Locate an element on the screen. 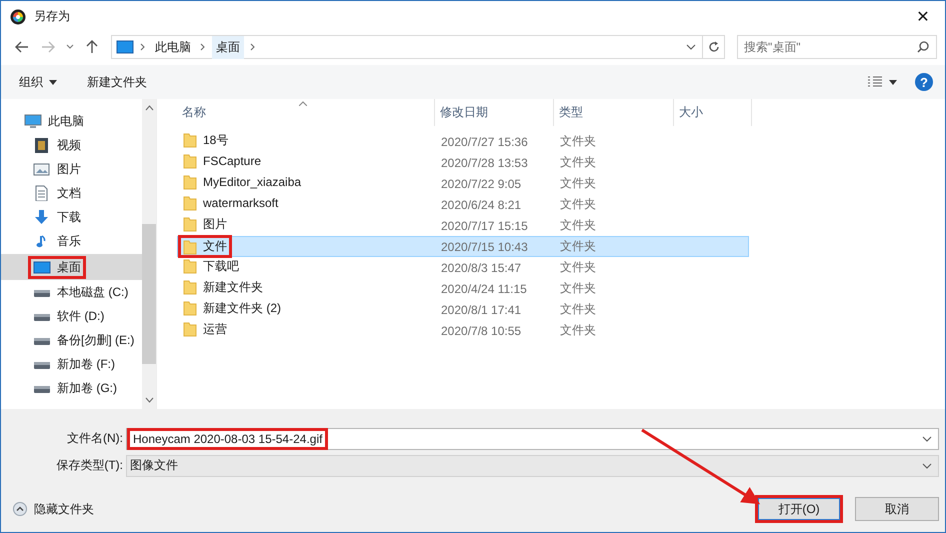  arrow-up-icon is located at coordinates (92, 47).